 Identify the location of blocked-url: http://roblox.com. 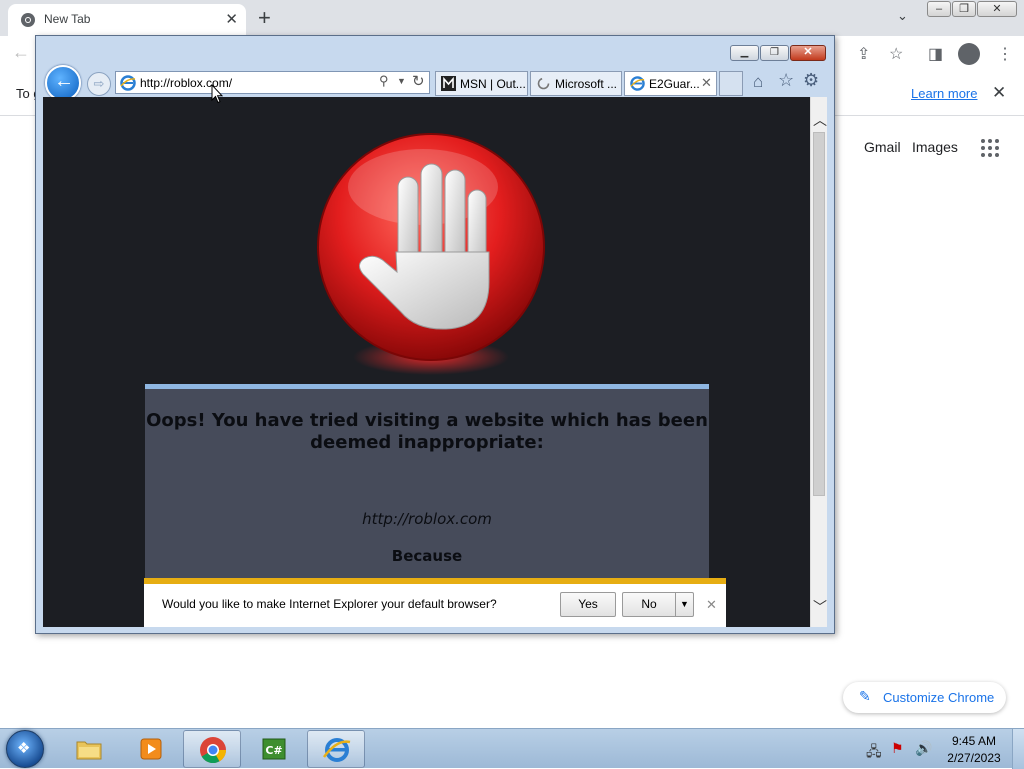
(427, 519).